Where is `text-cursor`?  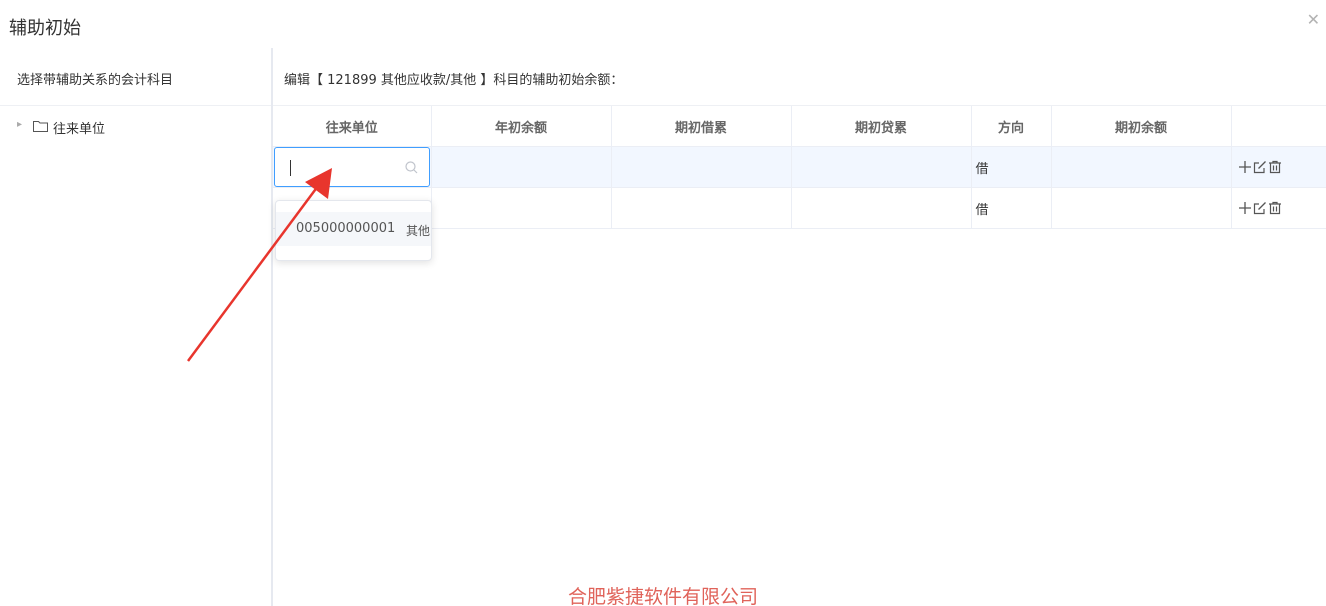 text-cursor is located at coordinates (290, 168).